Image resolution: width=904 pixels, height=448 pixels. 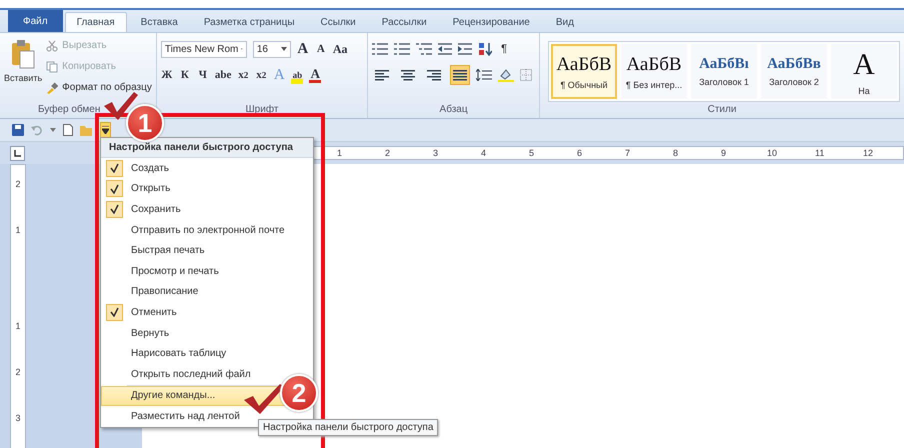 What do you see at coordinates (139, 189) in the screenshot?
I see `menu-item: Открыть` at bounding box center [139, 189].